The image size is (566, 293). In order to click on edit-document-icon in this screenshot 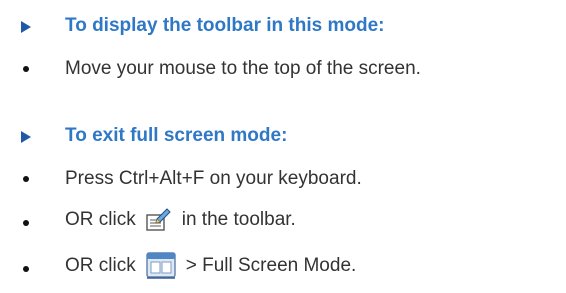, I will do `click(159, 220)`.